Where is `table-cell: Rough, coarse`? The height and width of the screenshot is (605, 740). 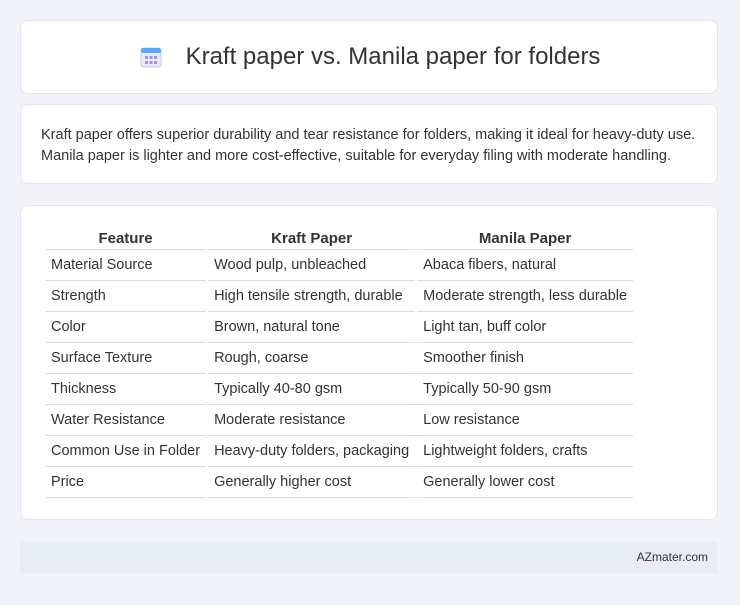 table-cell: Rough, coarse is located at coordinates (312, 358).